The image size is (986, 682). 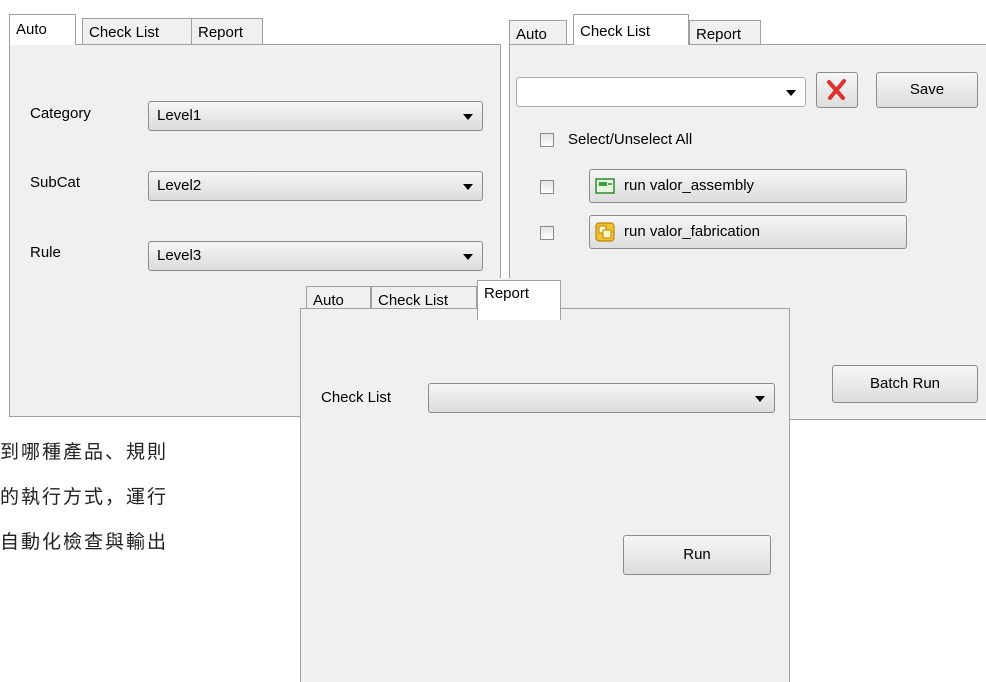 What do you see at coordinates (692, 231) in the screenshot?
I see `item-label: run valor_fabrication` at bounding box center [692, 231].